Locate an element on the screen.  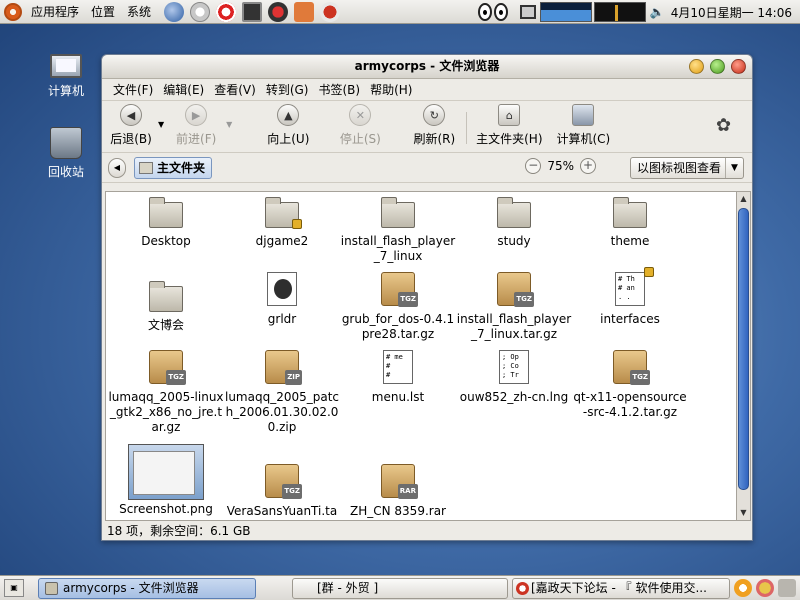
notification-area is located at coordinates (763, 588).